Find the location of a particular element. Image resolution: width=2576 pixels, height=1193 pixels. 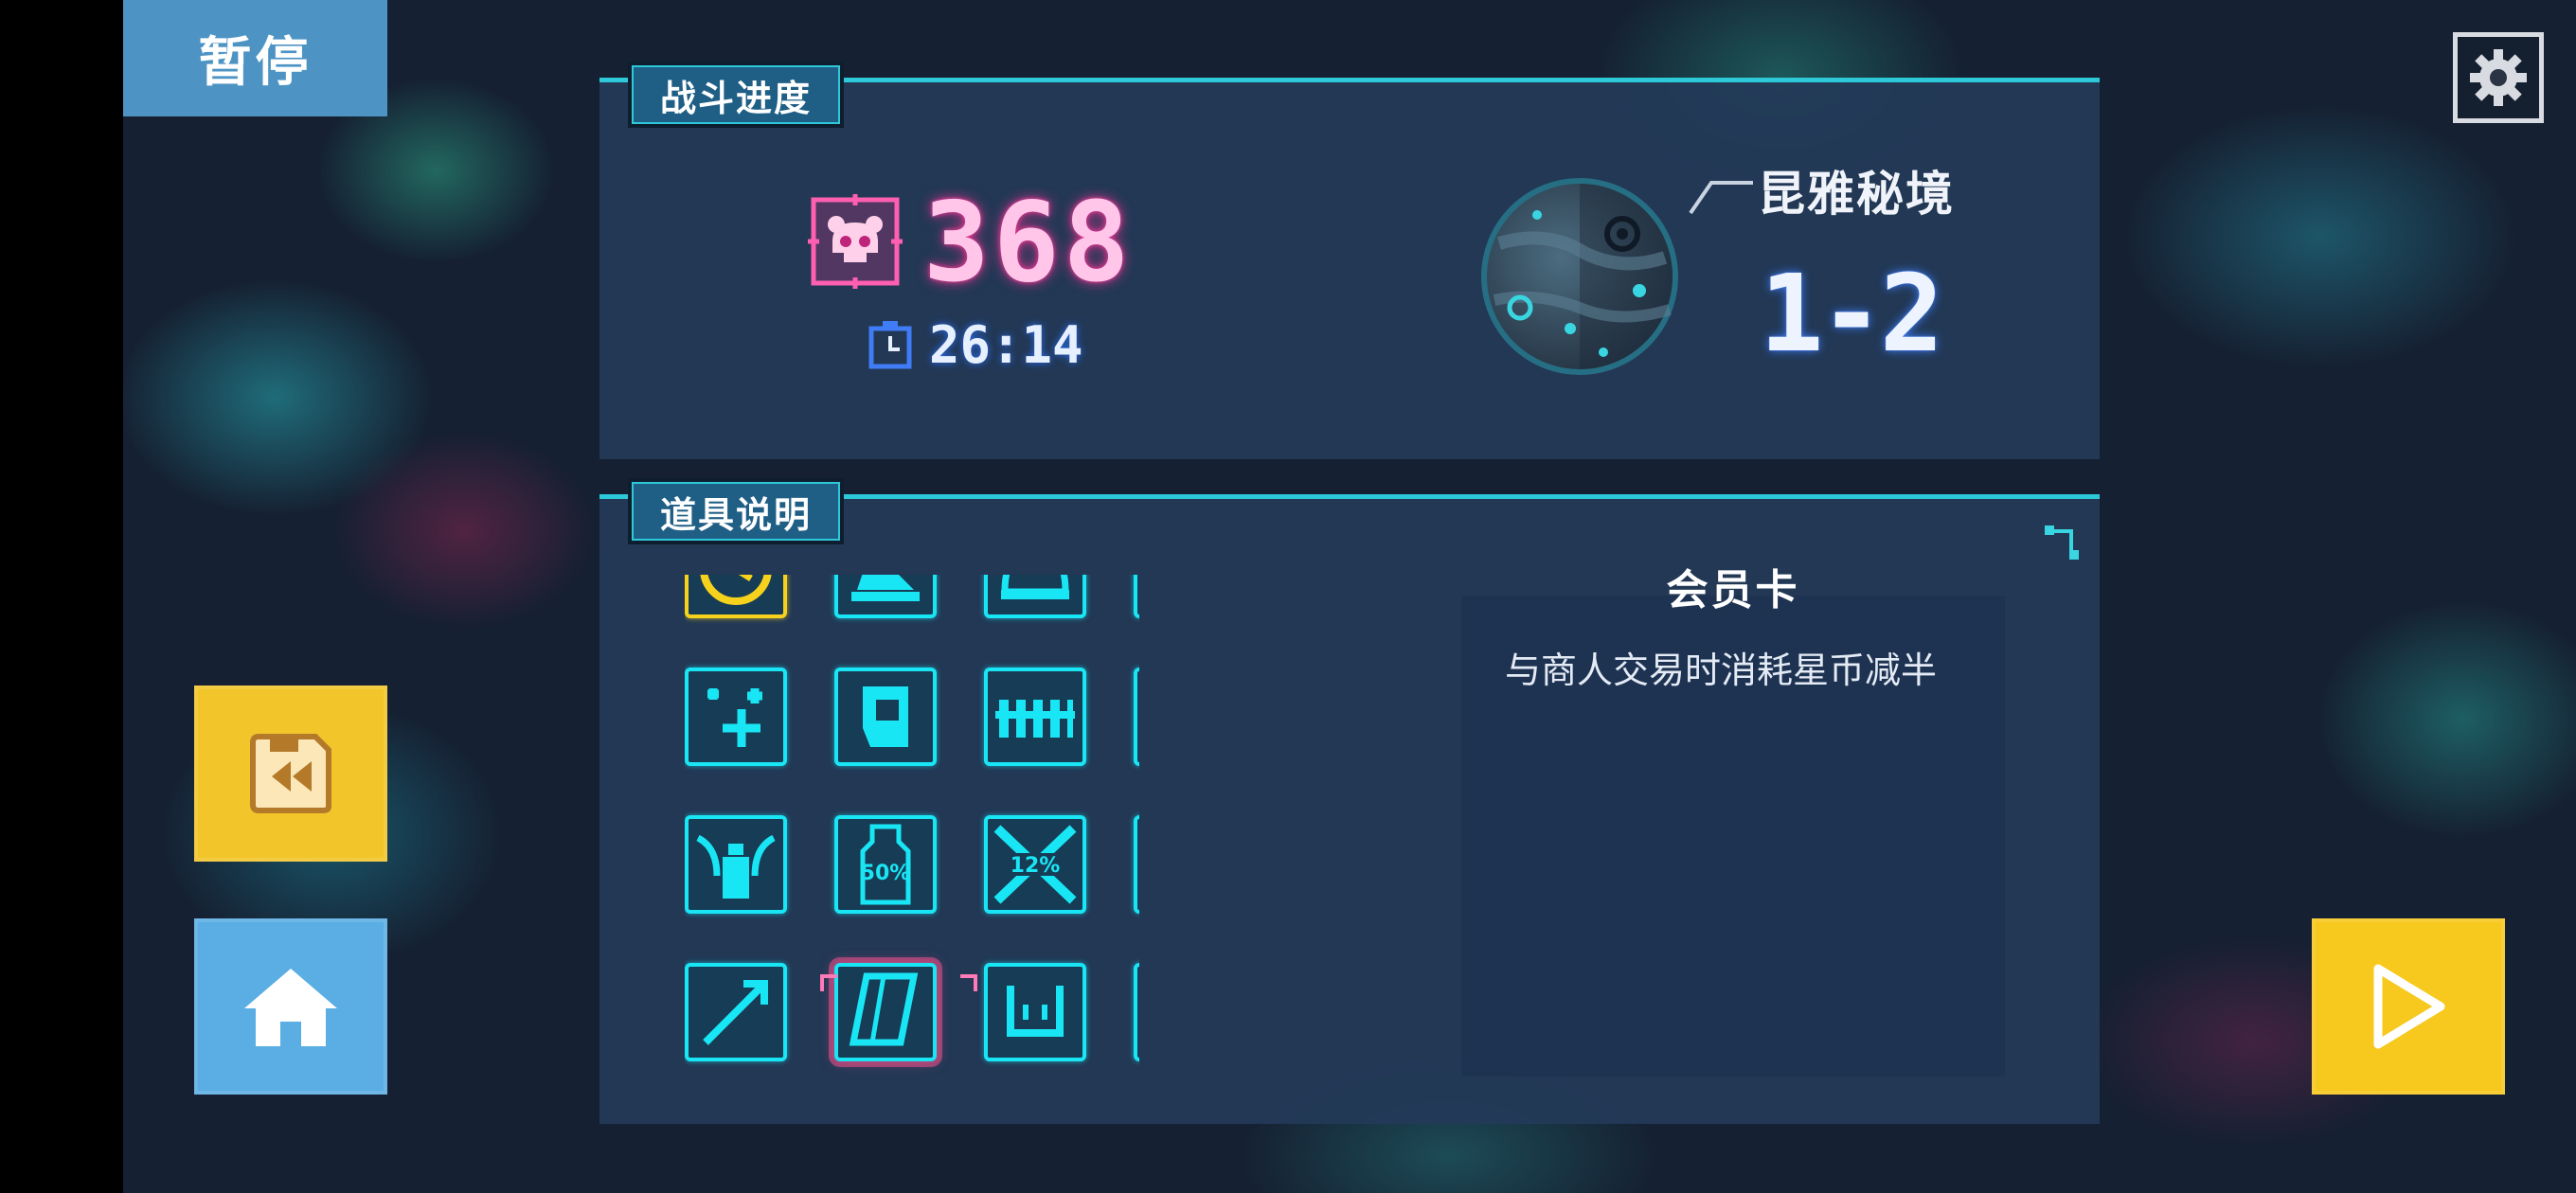

swords-badge: 12% is located at coordinates (1036, 866).